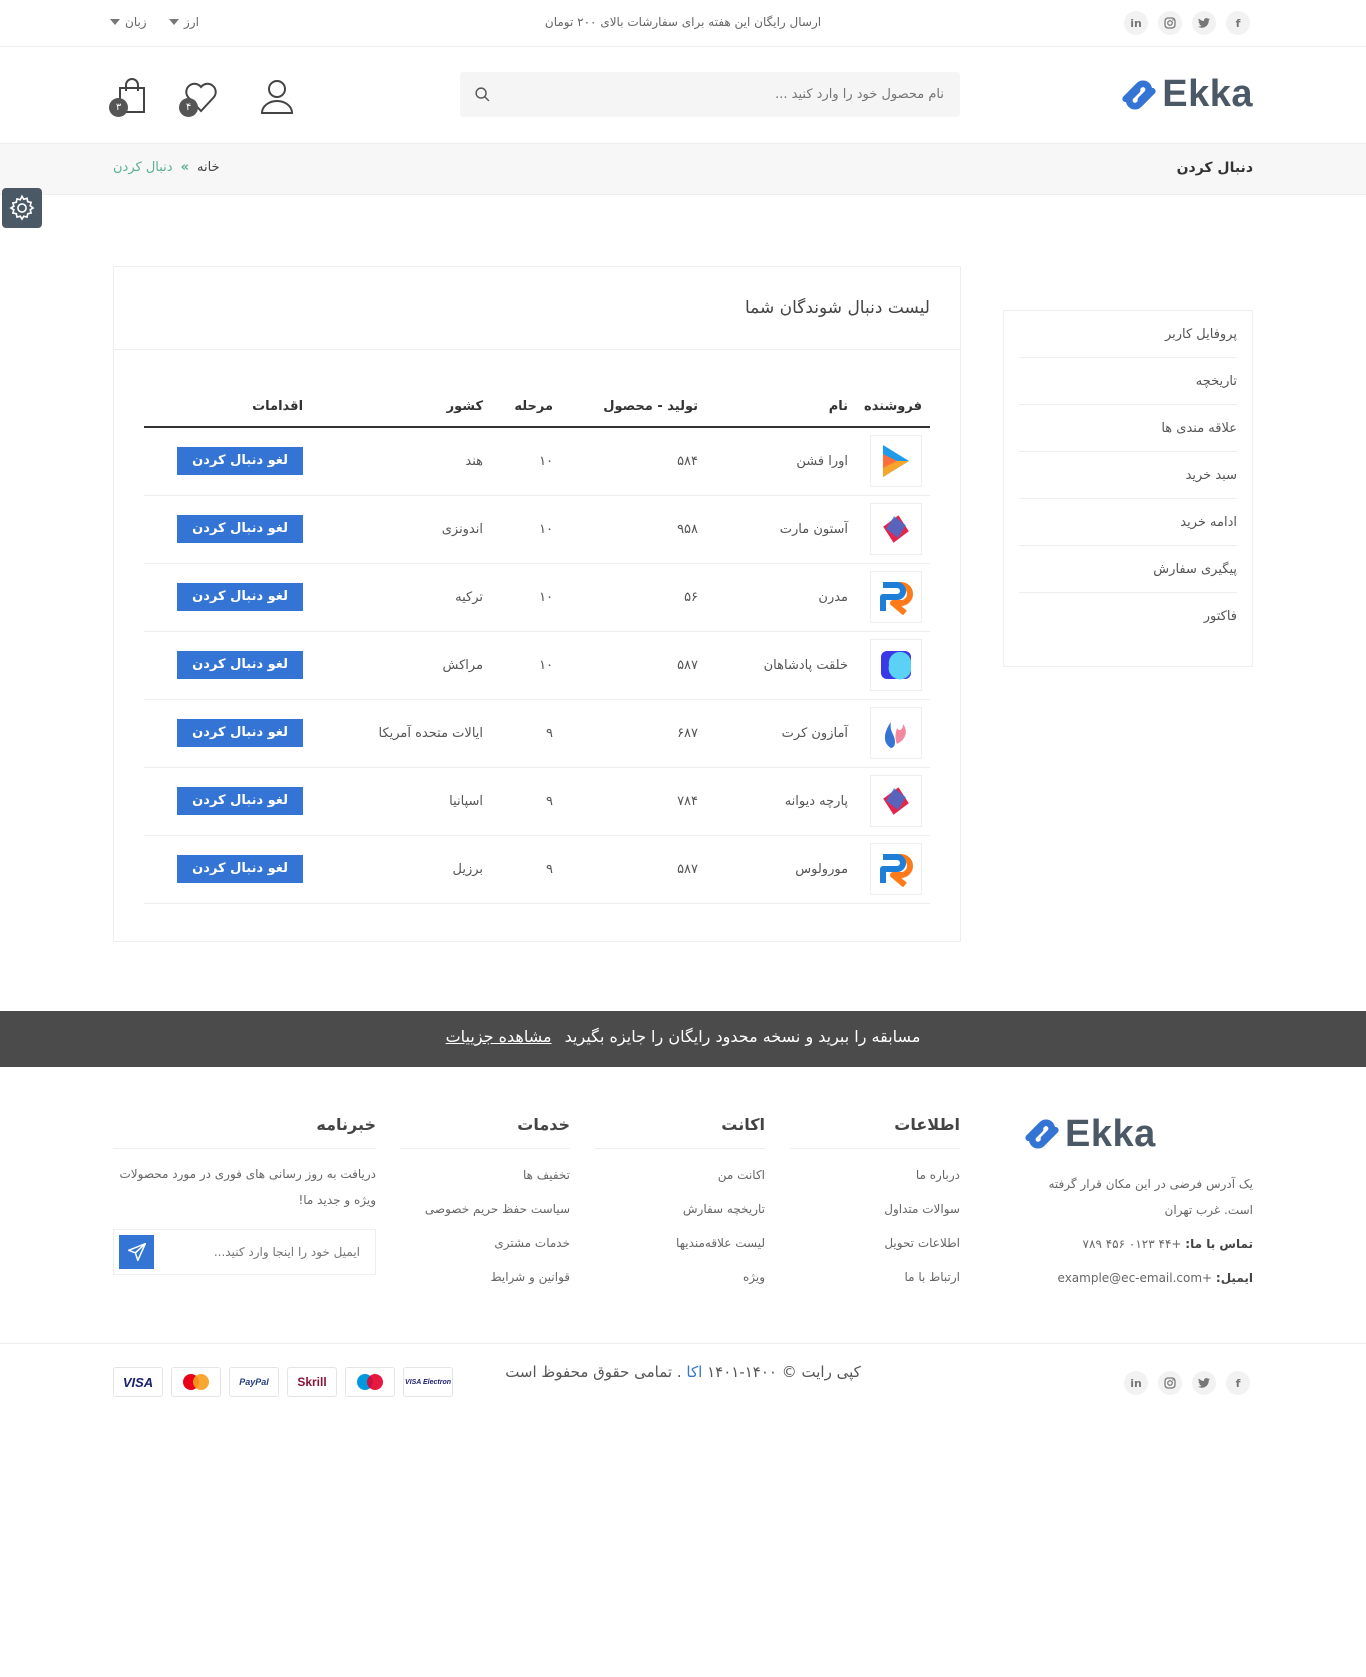  I want to click on vendor-country: مراکش, so click(401, 665).